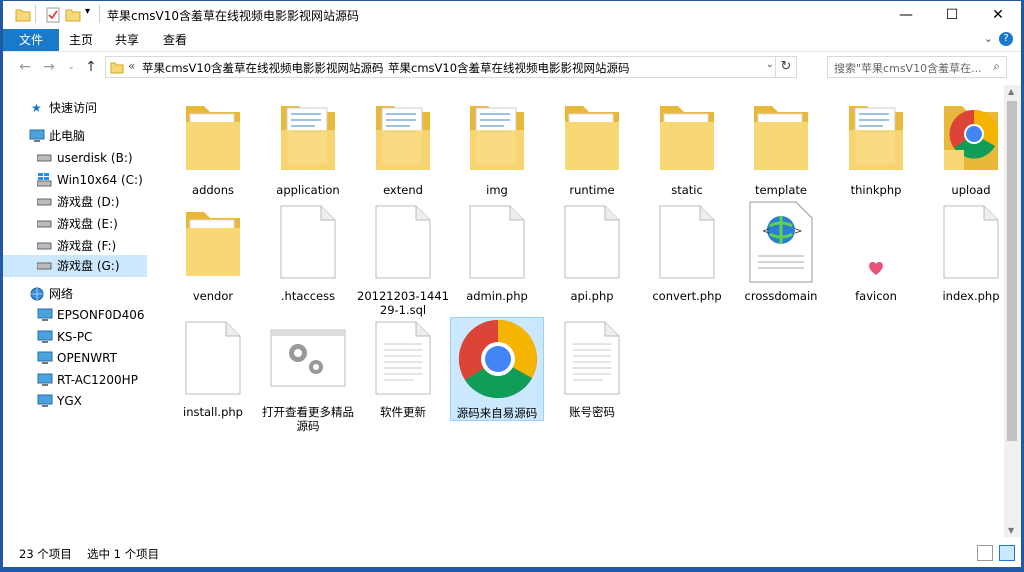 The height and width of the screenshot is (572, 1024). What do you see at coordinates (497, 252) in the screenshot?
I see `file-item: admin.php` at bounding box center [497, 252].